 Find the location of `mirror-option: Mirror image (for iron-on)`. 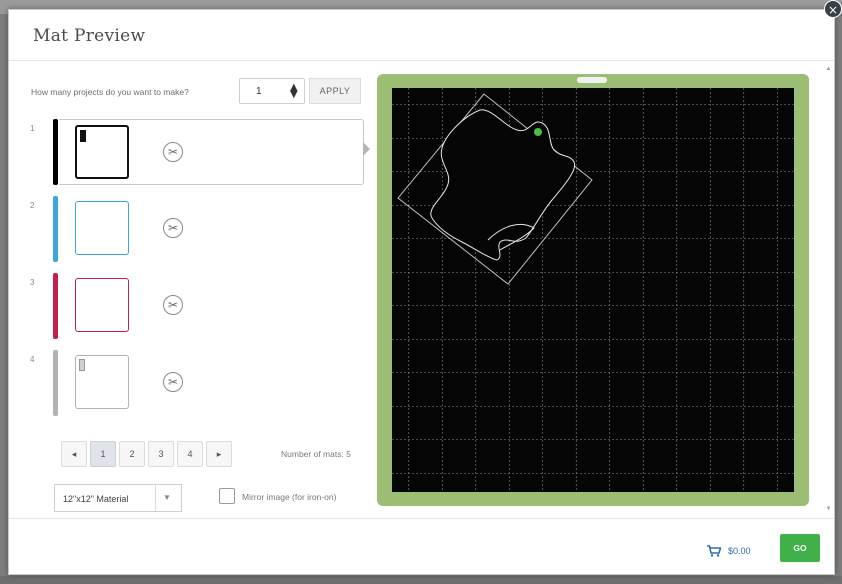

mirror-option: Mirror image (for iron-on) is located at coordinates (299, 498).